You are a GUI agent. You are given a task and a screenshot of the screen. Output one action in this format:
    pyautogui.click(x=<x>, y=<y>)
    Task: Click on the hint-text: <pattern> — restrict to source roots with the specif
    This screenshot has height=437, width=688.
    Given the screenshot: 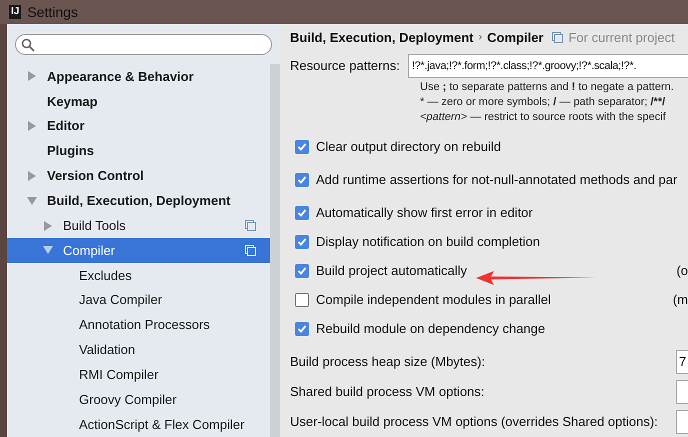 What is the action you would take?
    pyautogui.click(x=543, y=117)
    